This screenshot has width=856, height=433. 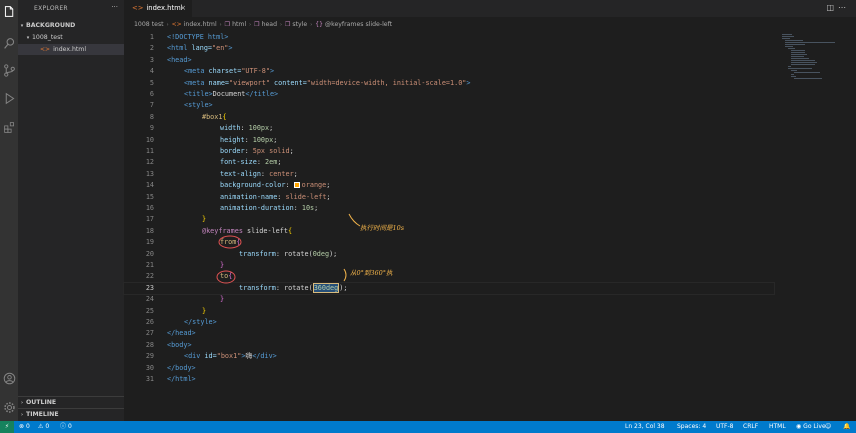 What do you see at coordinates (9, 43) in the screenshot?
I see `search-icon` at bounding box center [9, 43].